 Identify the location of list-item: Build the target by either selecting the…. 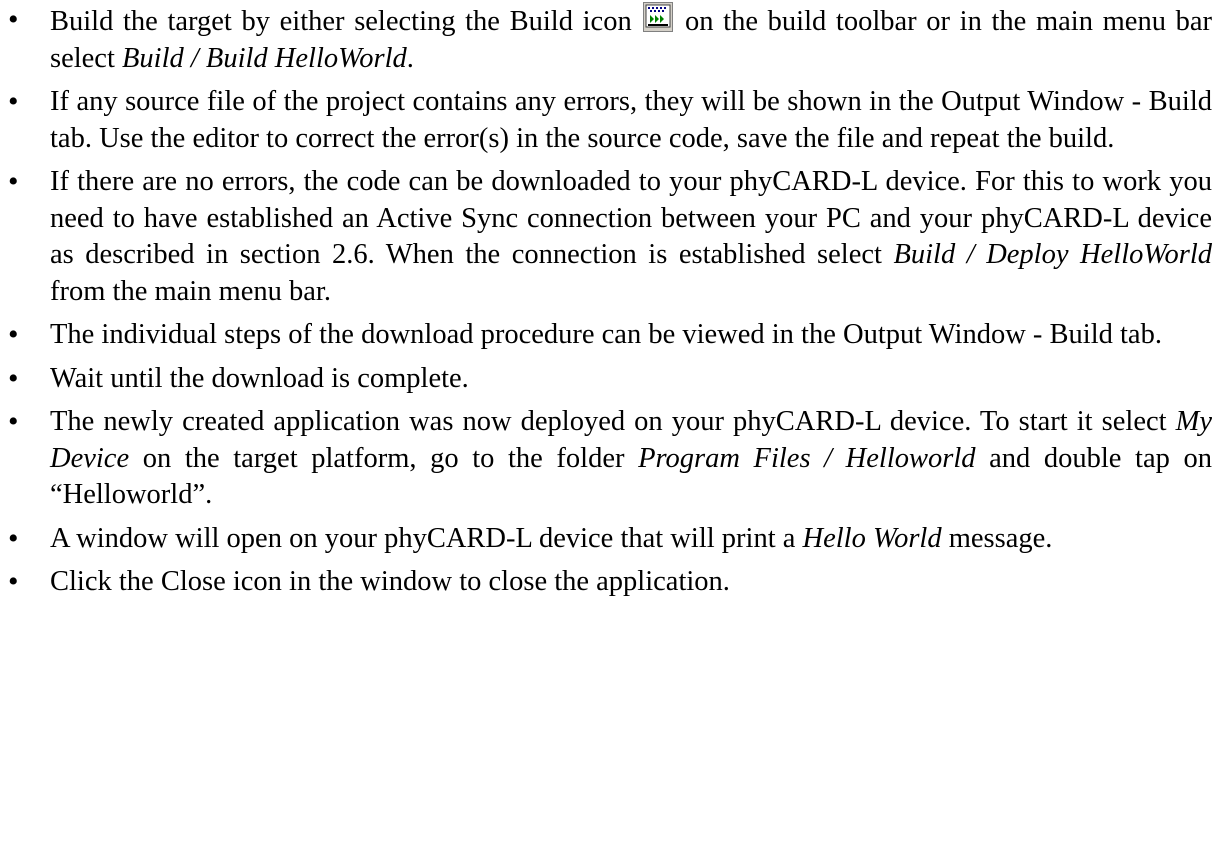
(606, 39).